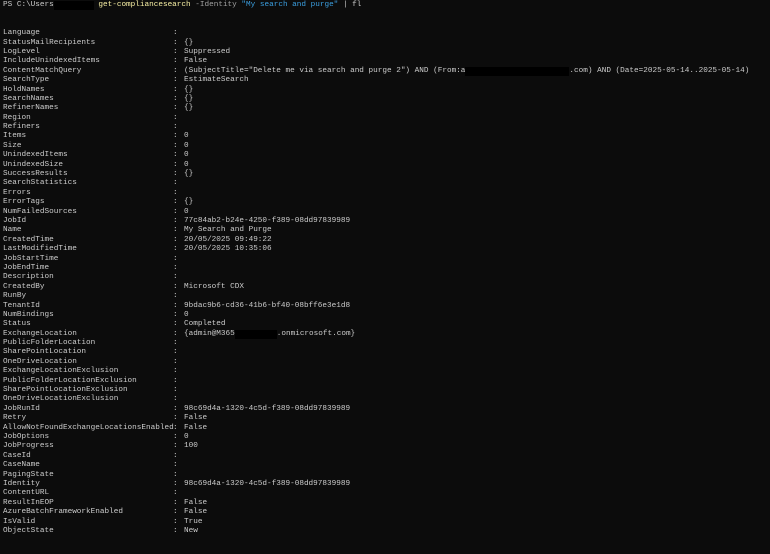  I want to click on command-parameter: -Identity, so click(216, 5).